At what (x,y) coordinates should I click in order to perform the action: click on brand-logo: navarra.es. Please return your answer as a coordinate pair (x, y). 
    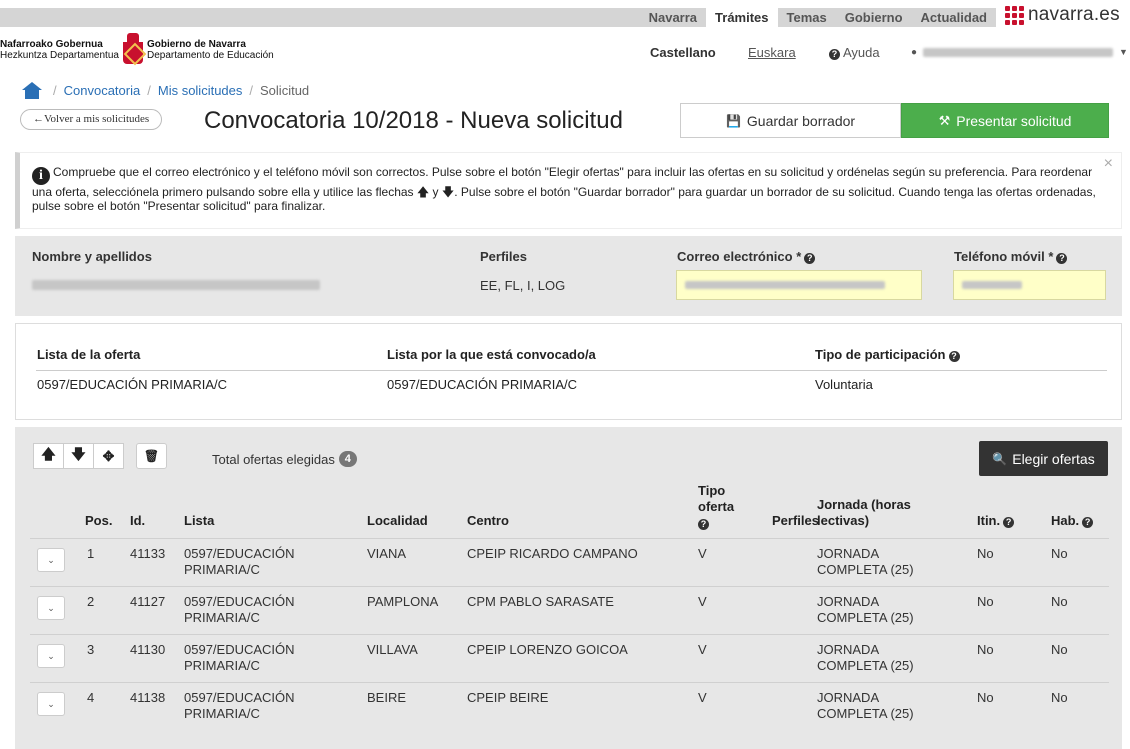
    Looking at the image, I should click on (1062, 15).